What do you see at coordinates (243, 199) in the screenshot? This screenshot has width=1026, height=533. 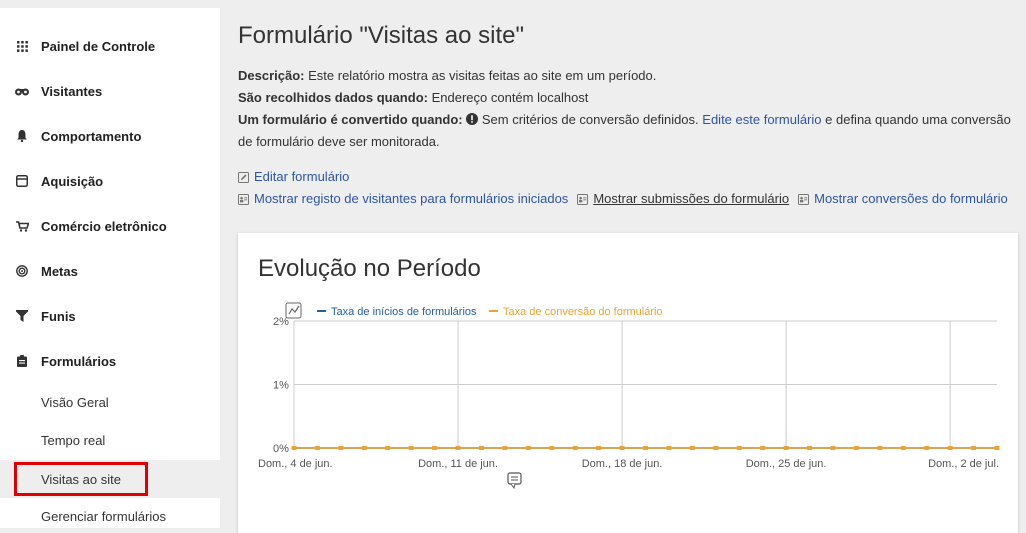 I see `visitor-log-icon` at bounding box center [243, 199].